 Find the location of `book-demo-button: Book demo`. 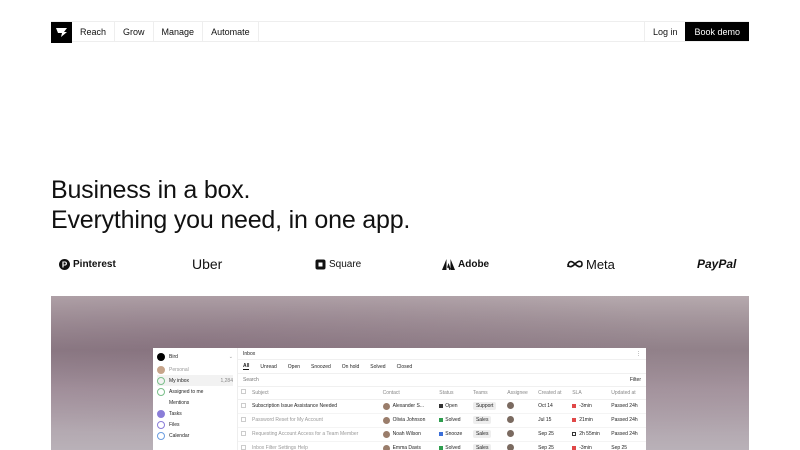

book-demo-button: Book demo is located at coordinates (717, 31).